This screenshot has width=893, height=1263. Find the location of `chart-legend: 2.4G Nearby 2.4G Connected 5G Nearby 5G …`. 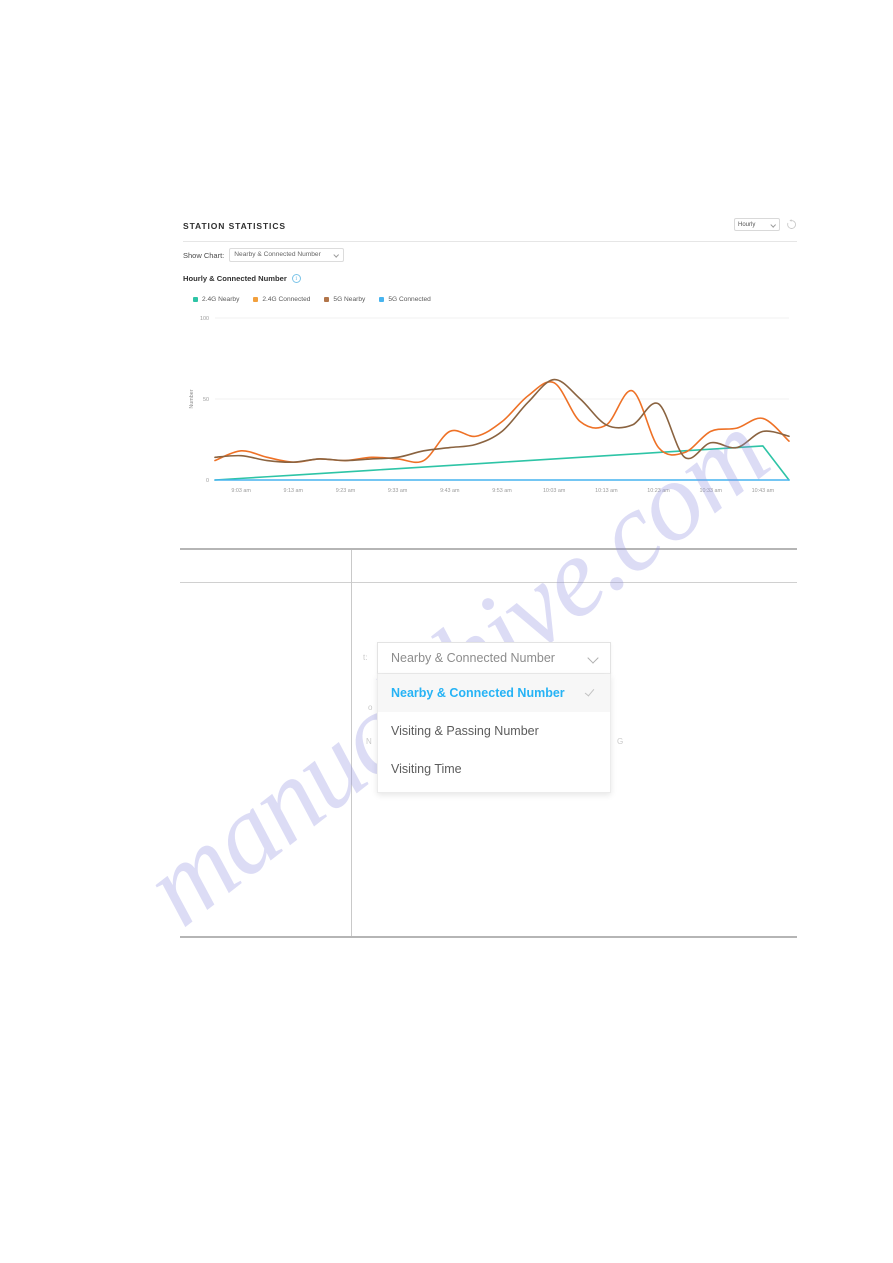

chart-legend: 2.4G Nearby 2.4G Connected 5G Nearby 5G … is located at coordinates (312, 299).